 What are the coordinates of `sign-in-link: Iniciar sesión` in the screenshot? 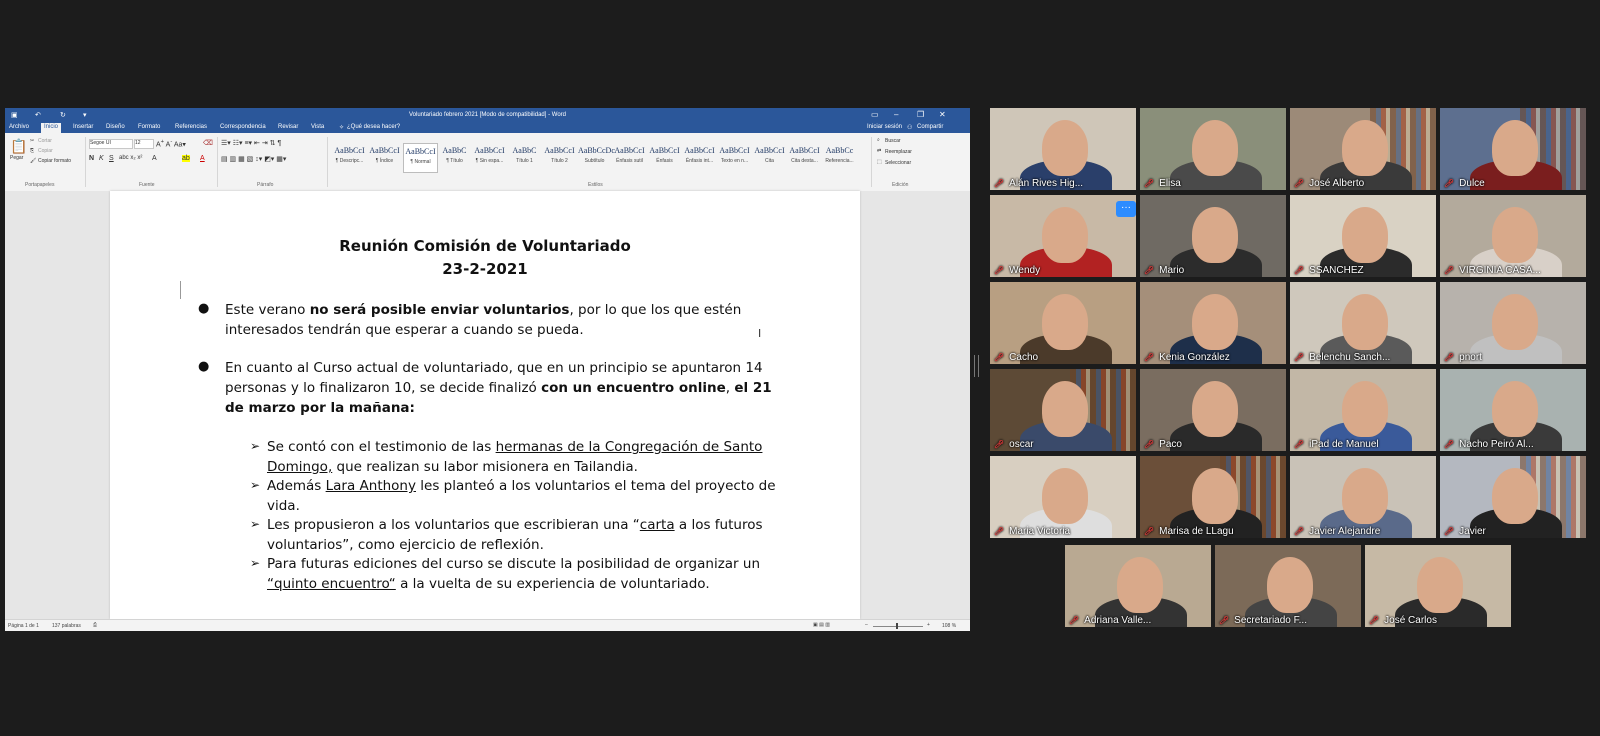 It's located at (884, 127).